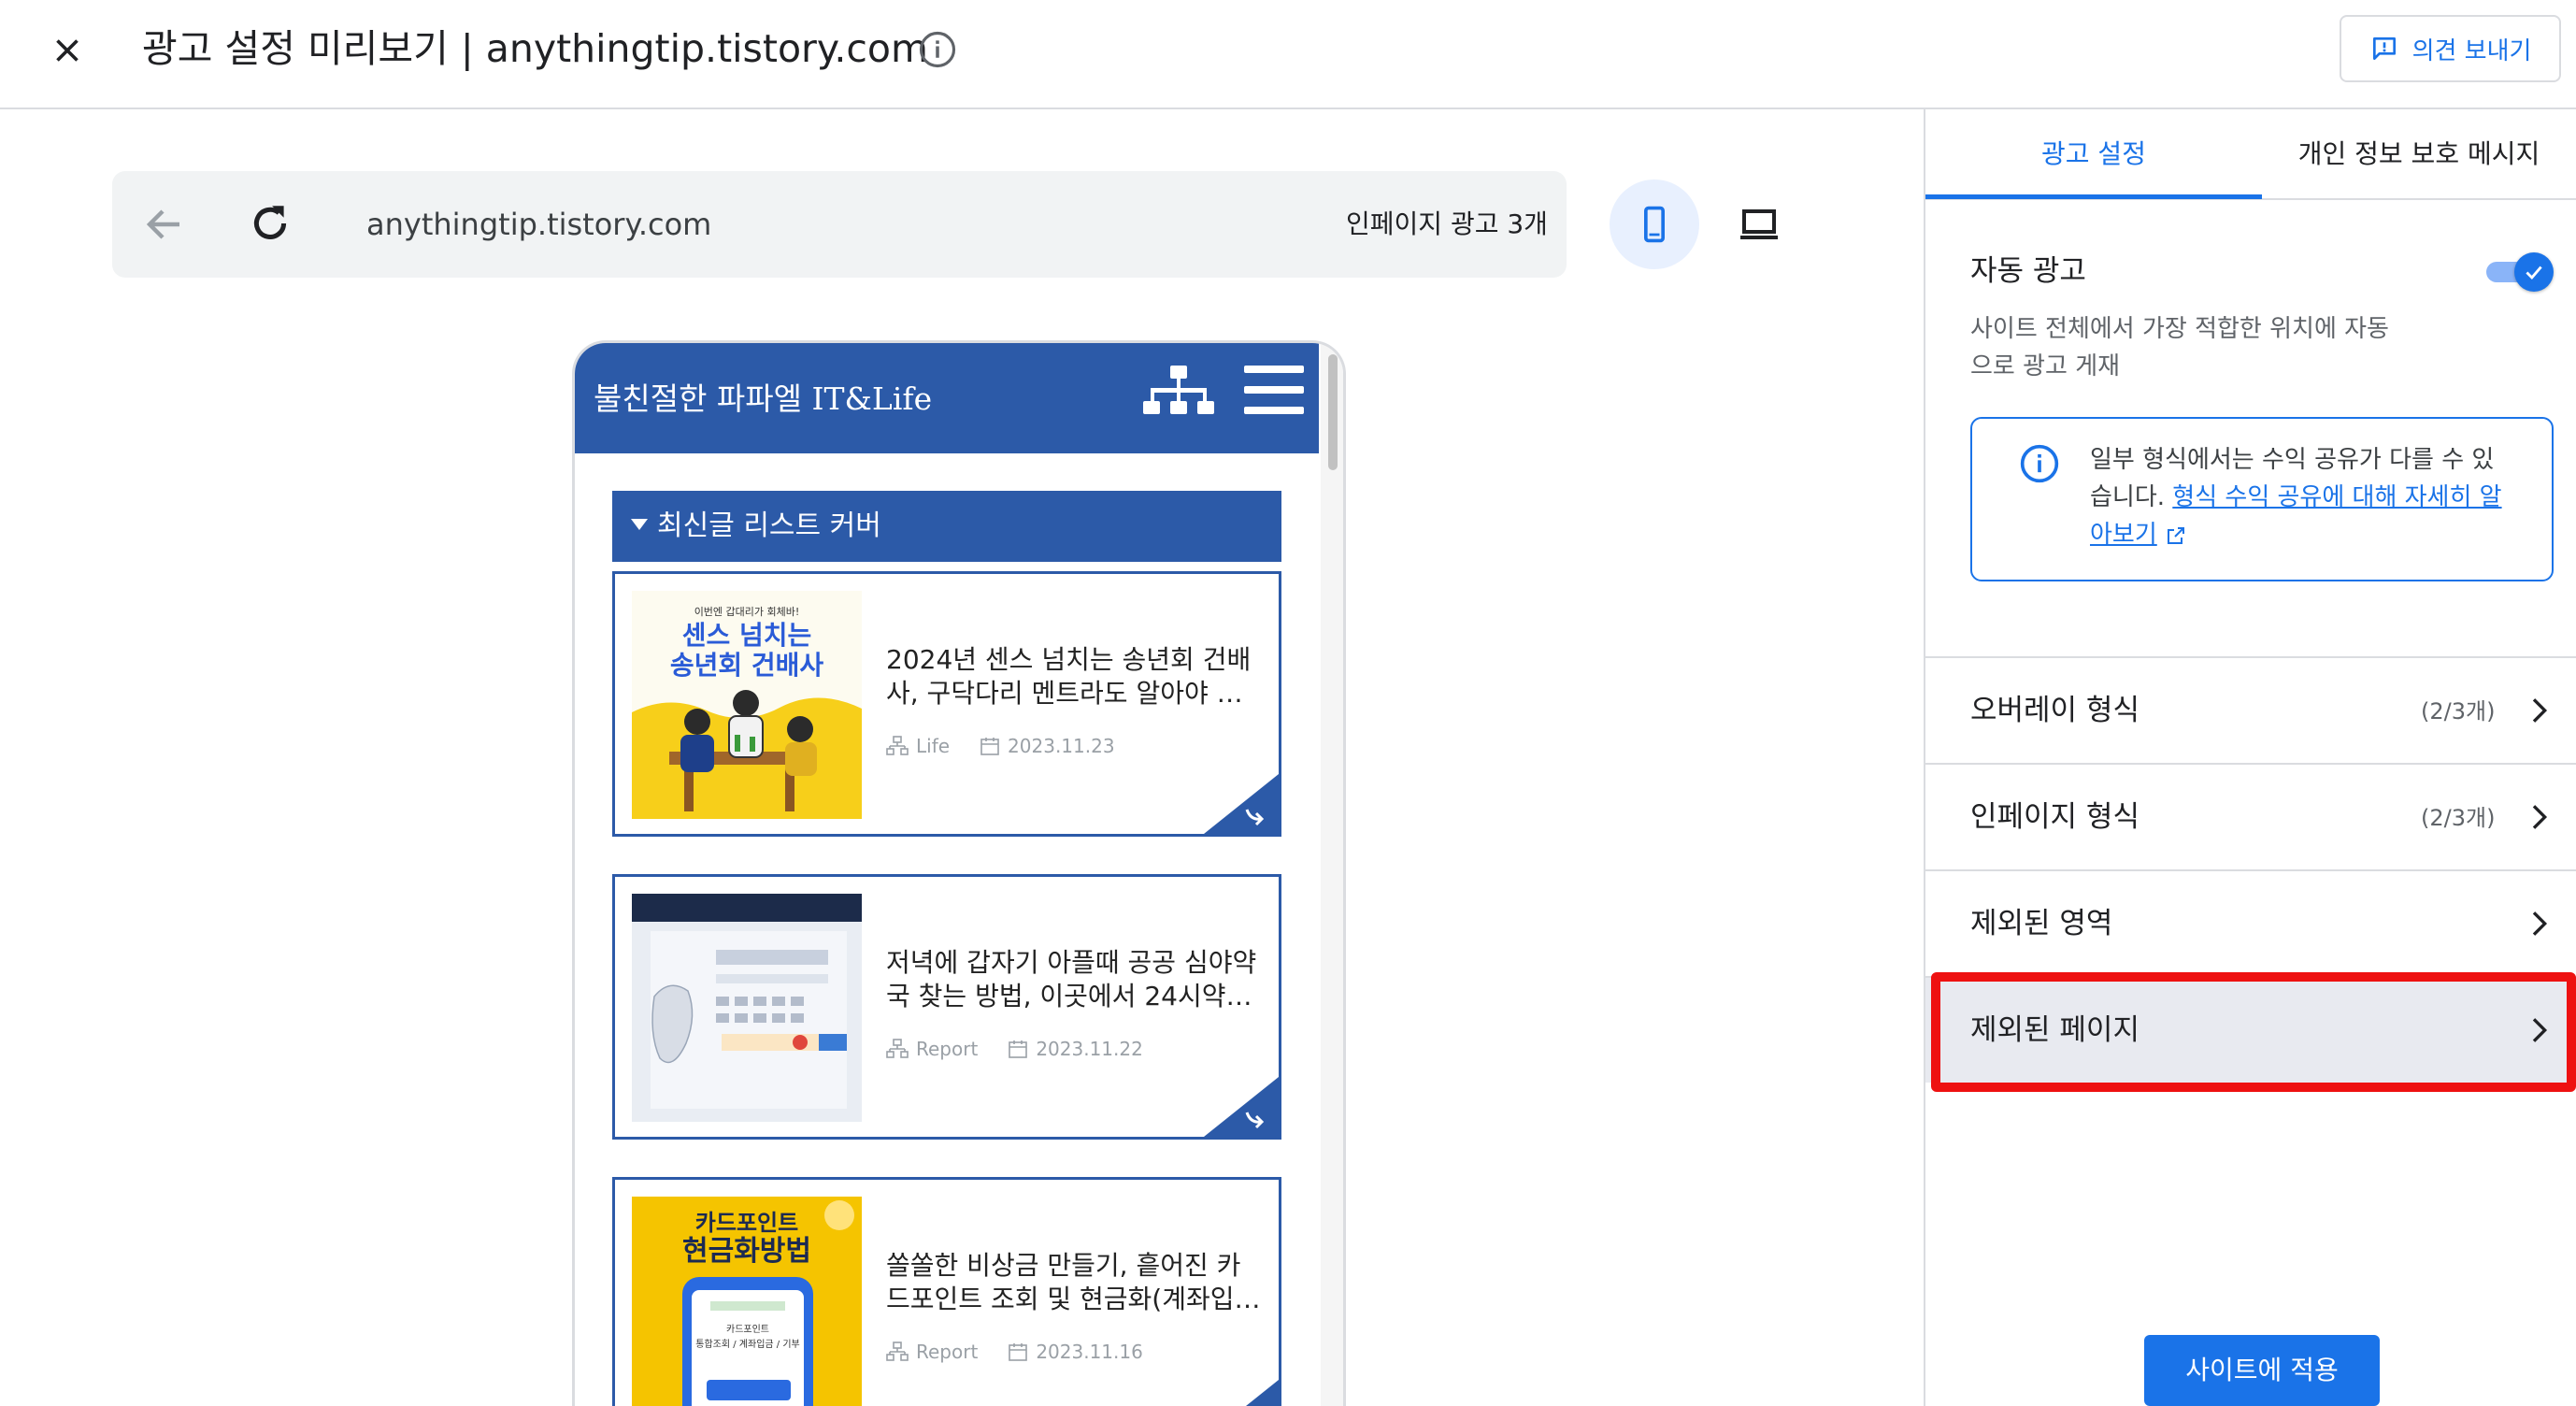 The image size is (2576, 1406). I want to click on post-category: Life, so click(933, 746).